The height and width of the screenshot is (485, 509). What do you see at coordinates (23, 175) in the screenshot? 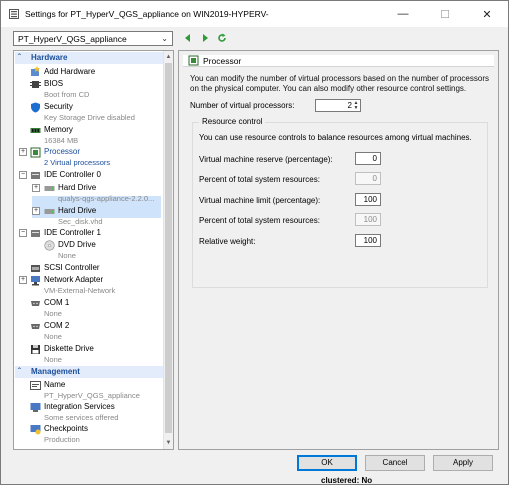
I see `collapse-ide0-icon: −` at bounding box center [23, 175].